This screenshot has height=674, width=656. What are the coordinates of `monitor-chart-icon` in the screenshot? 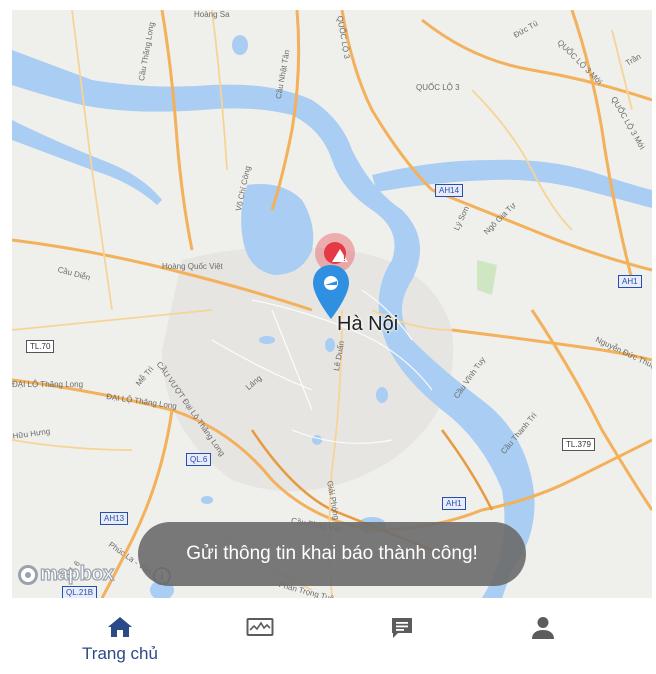 It's located at (260, 627).